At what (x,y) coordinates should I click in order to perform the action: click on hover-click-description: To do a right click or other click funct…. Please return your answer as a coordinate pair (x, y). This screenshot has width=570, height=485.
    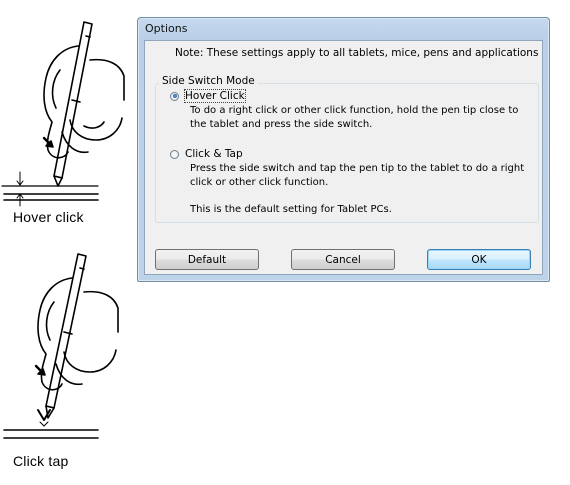
    Looking at the image, I should click on (354, 117).